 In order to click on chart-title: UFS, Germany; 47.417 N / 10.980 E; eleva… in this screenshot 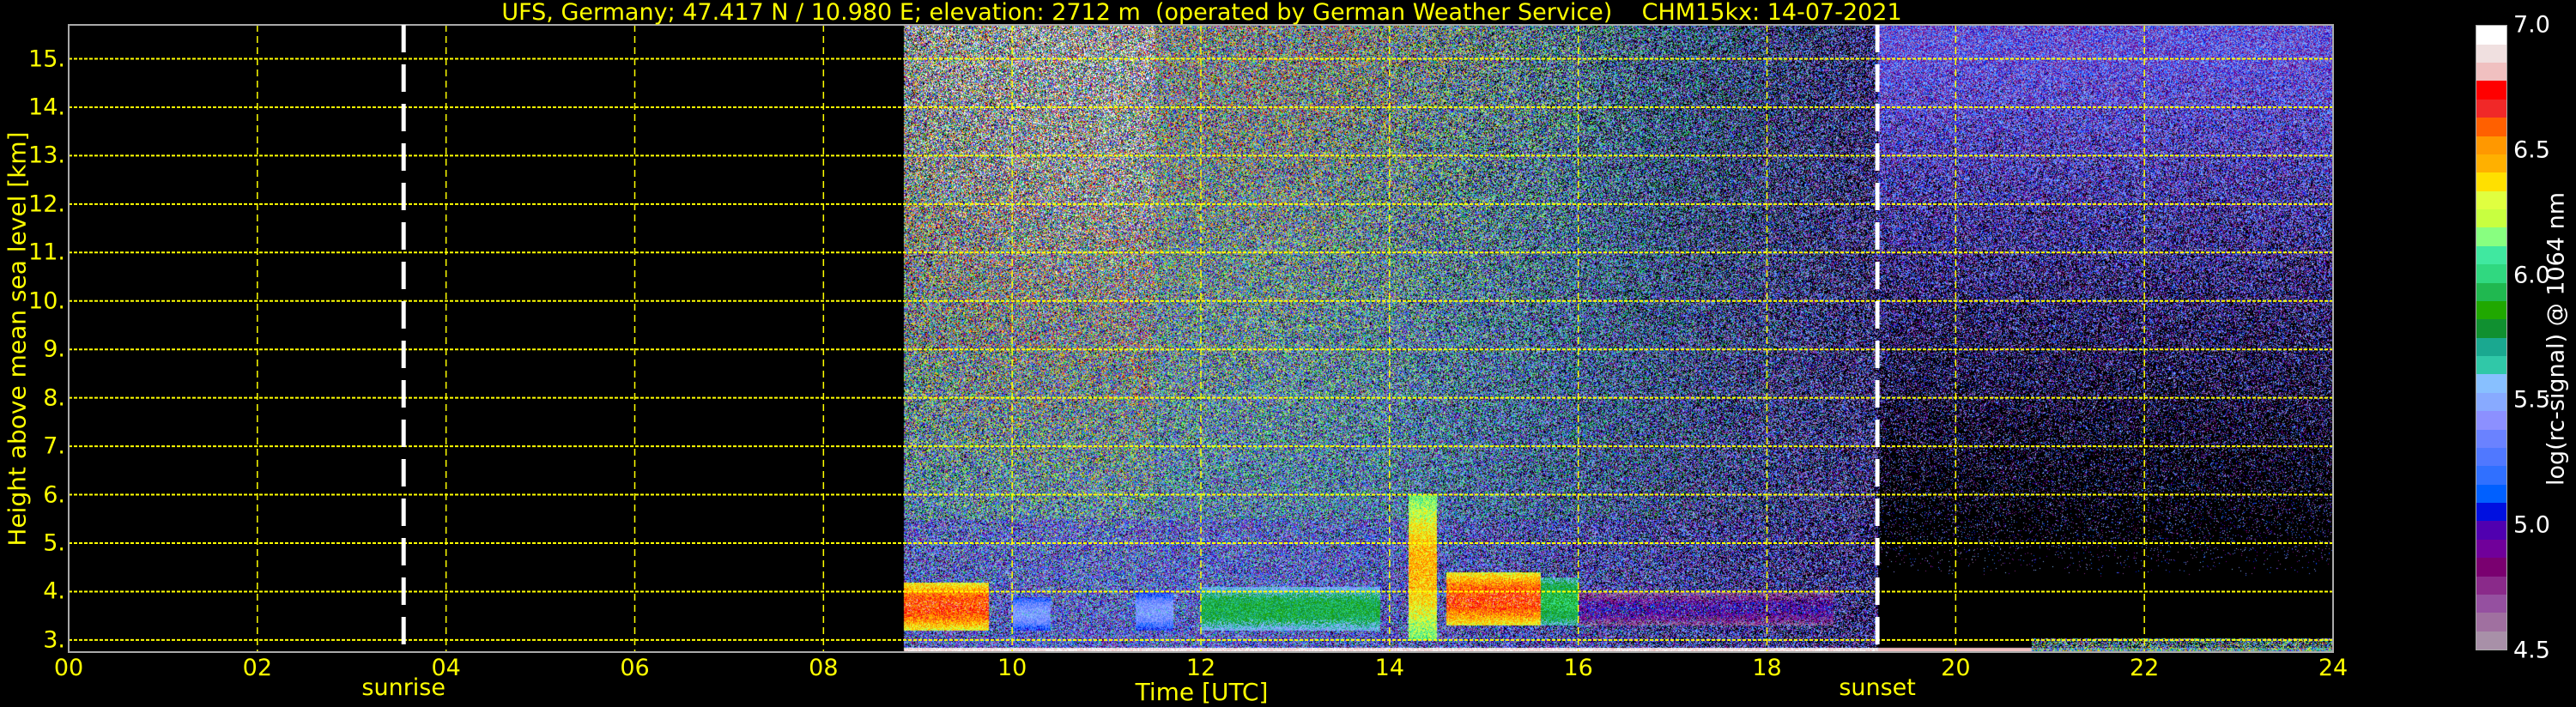, I will do `click(1201, 13)`.